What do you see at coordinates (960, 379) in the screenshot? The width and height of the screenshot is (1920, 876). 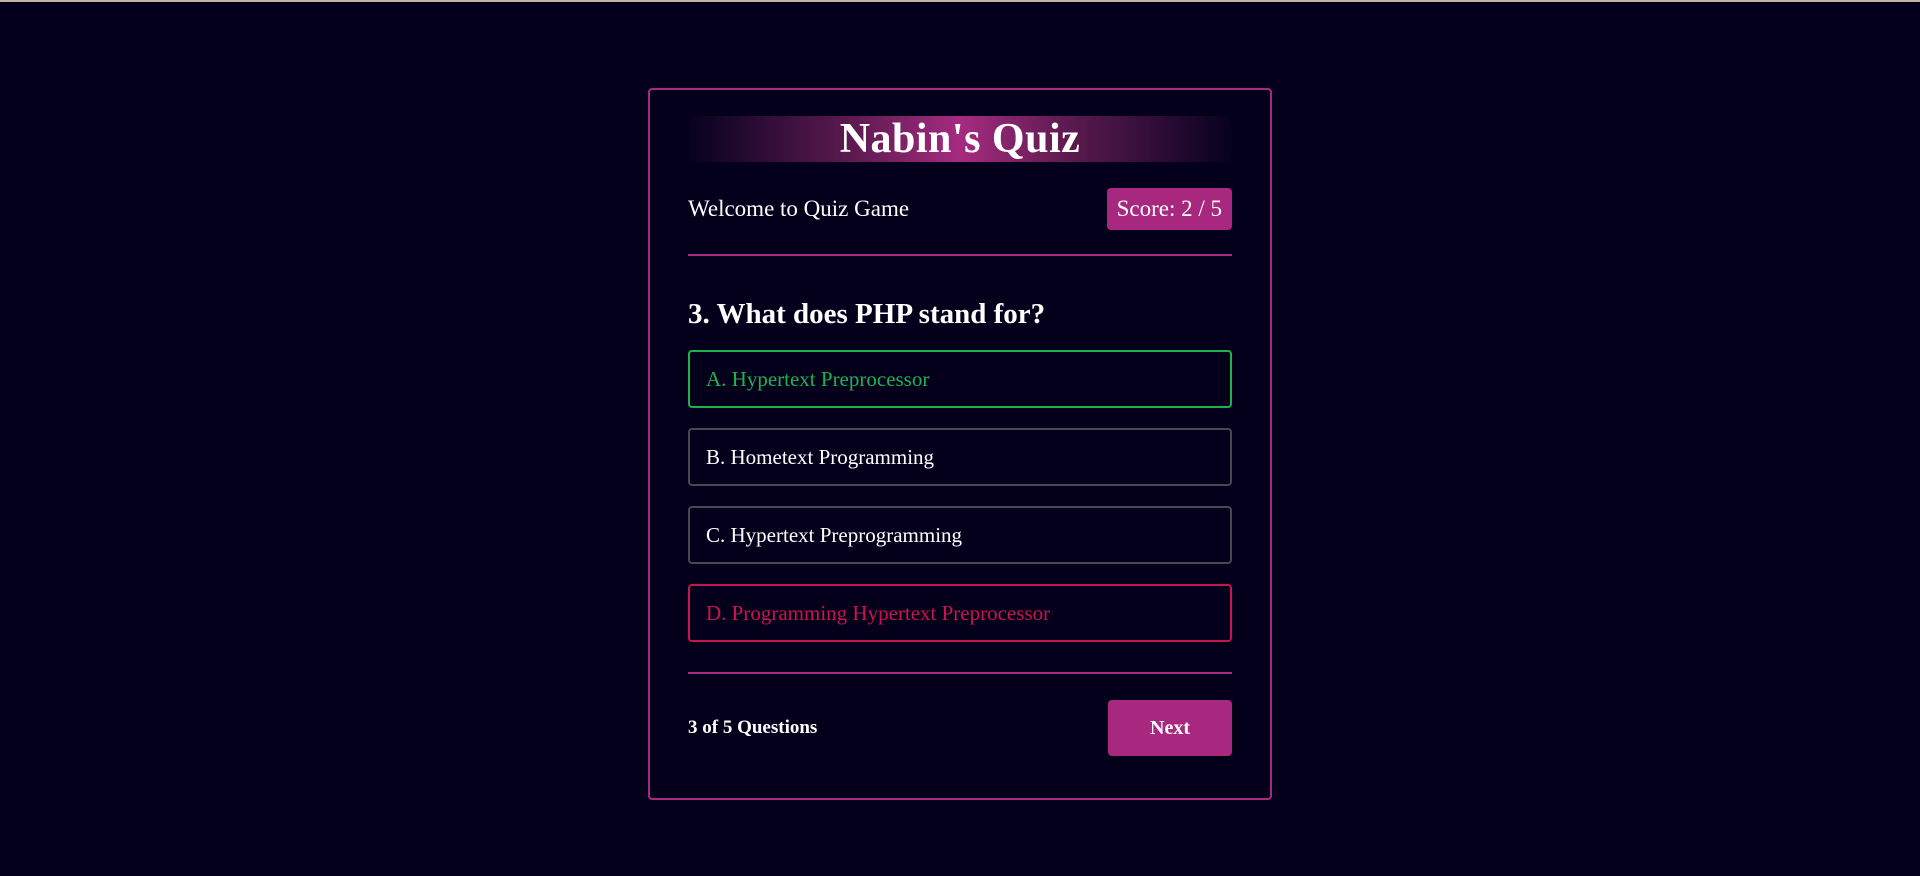 I see `option-a: A. Hypertext Preprocessor` at bounding box center [960, 379].